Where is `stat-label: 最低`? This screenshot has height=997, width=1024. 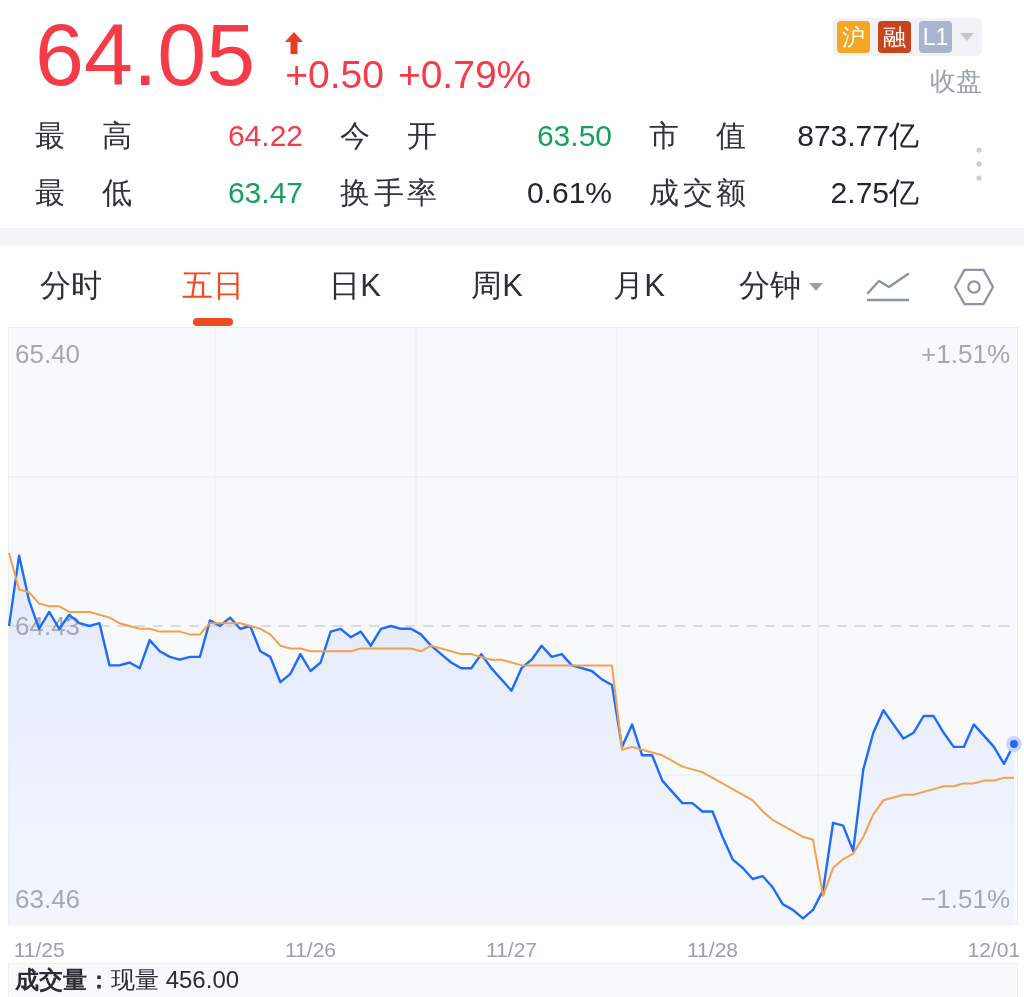 stat-label: 最低 is located at coordinates (83, 193).